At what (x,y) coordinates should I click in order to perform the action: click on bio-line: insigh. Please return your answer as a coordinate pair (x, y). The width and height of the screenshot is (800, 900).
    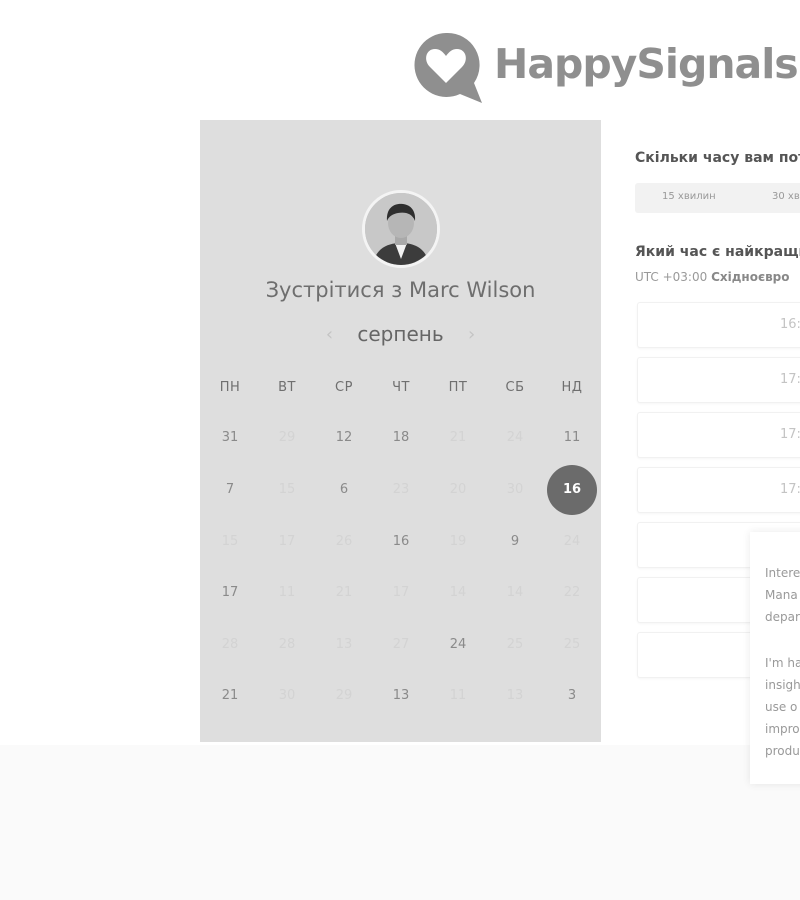
    Looking at the image, I should click on (782, 685).